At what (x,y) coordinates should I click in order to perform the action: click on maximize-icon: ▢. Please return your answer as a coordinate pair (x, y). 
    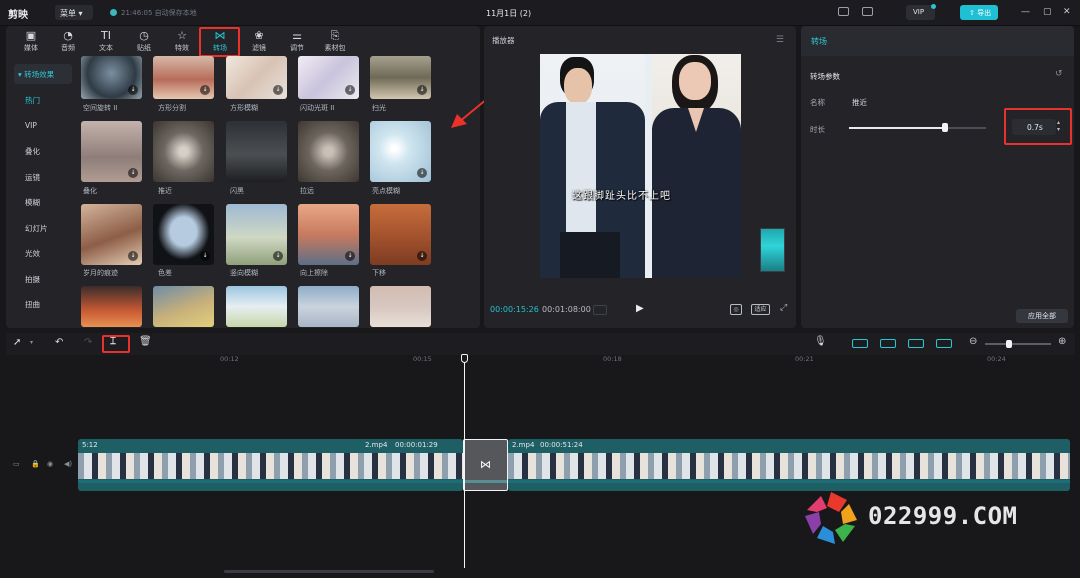
    Looking at the image, I should click on (1047, 12).